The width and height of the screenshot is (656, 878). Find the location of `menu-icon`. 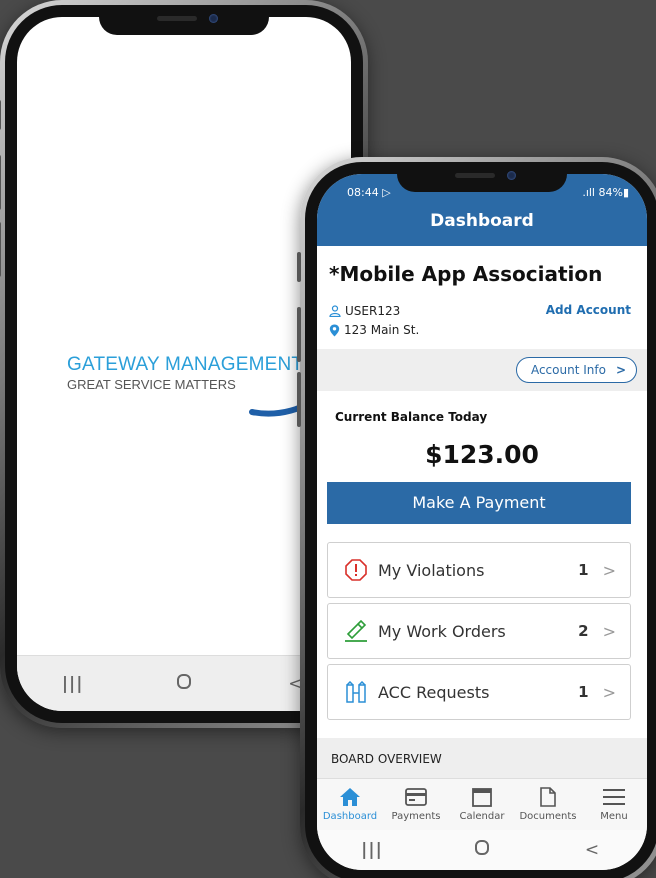

menu-icon is located at coordinates (614, 797).